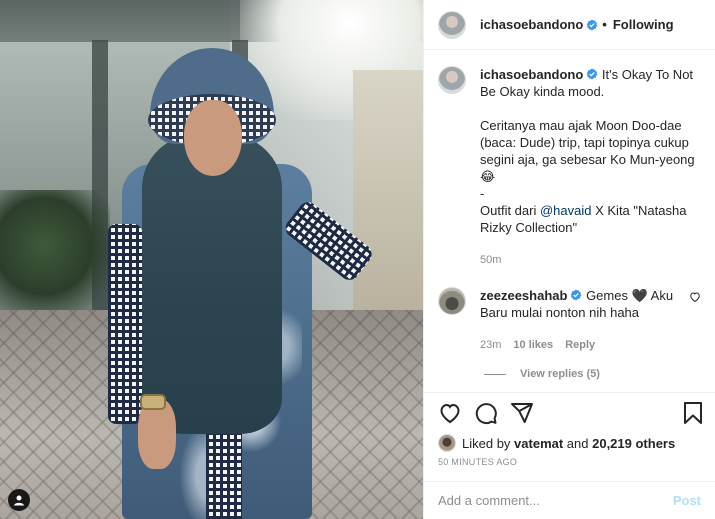  I want to click on post-timestamp: 50 MINUTES AGO, so click(569, 467).